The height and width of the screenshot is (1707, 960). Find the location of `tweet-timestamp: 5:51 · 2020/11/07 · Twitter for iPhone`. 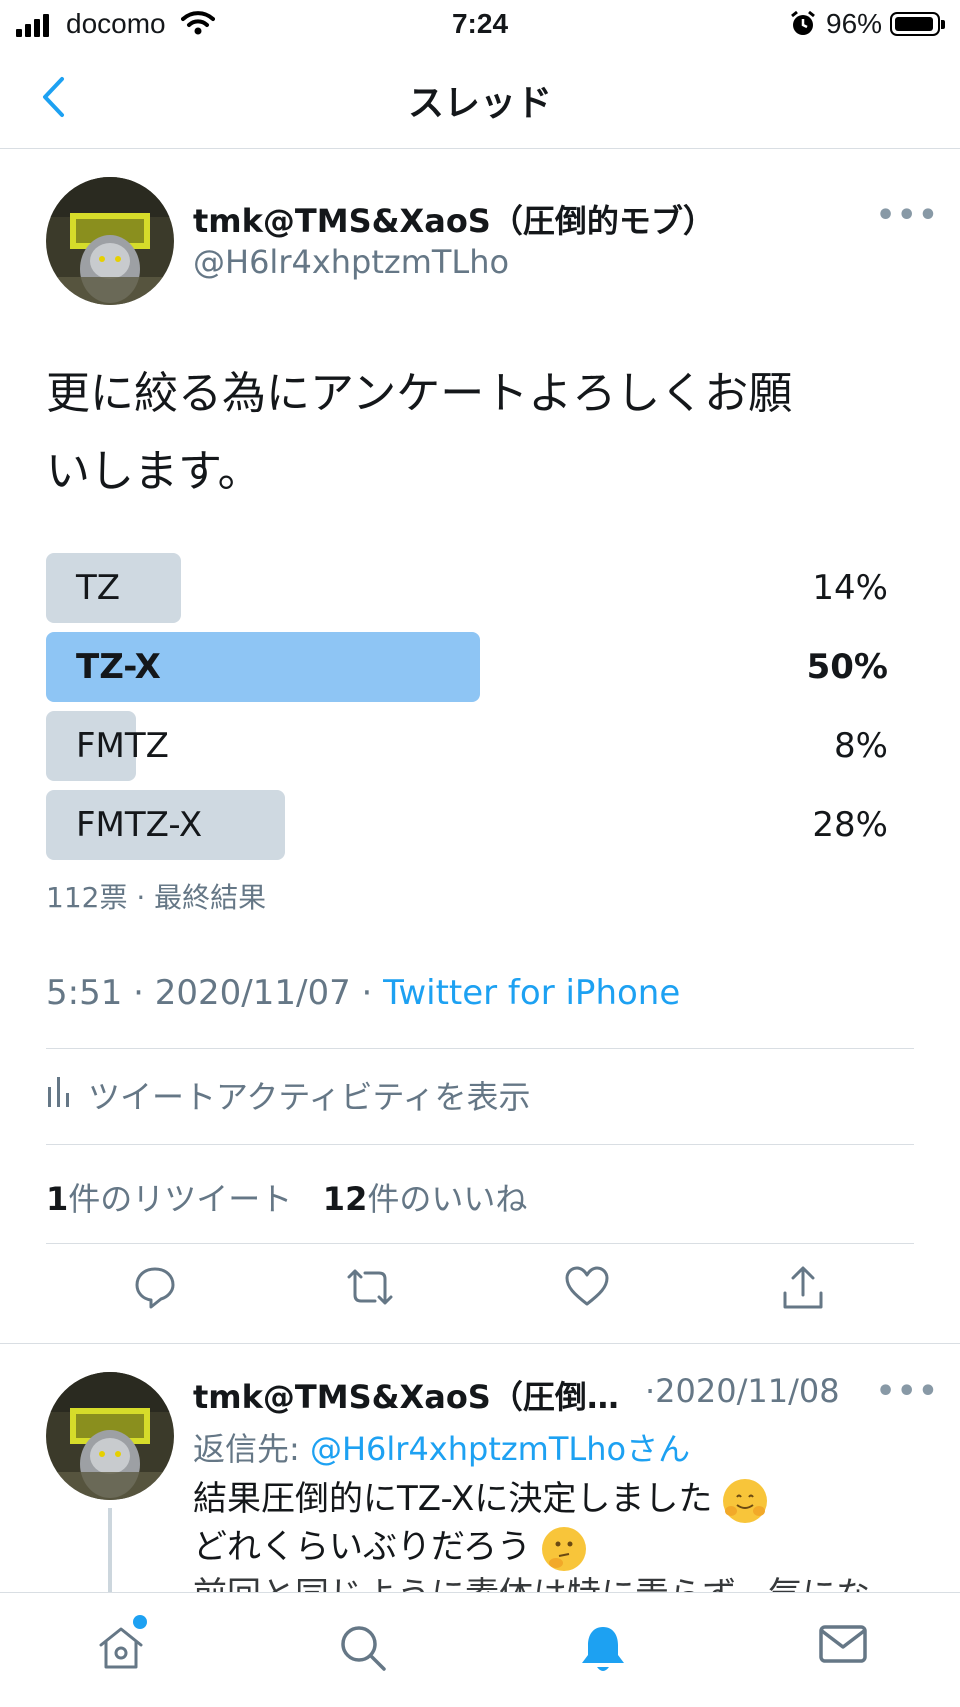

tweet-timestamp: 5:51 · 2020/11/07 · Twitter for iPhone is located at coordinates (363, 993).